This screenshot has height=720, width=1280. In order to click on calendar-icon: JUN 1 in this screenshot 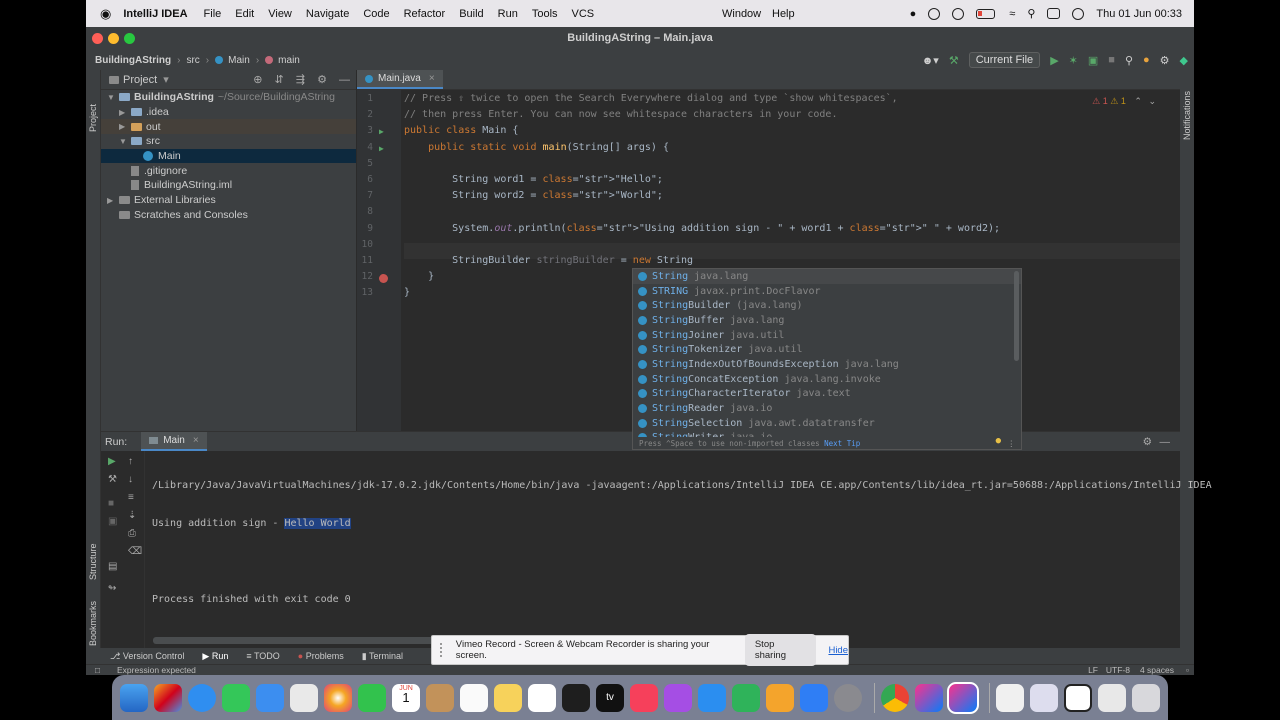, I will do `click(406, 697)`.